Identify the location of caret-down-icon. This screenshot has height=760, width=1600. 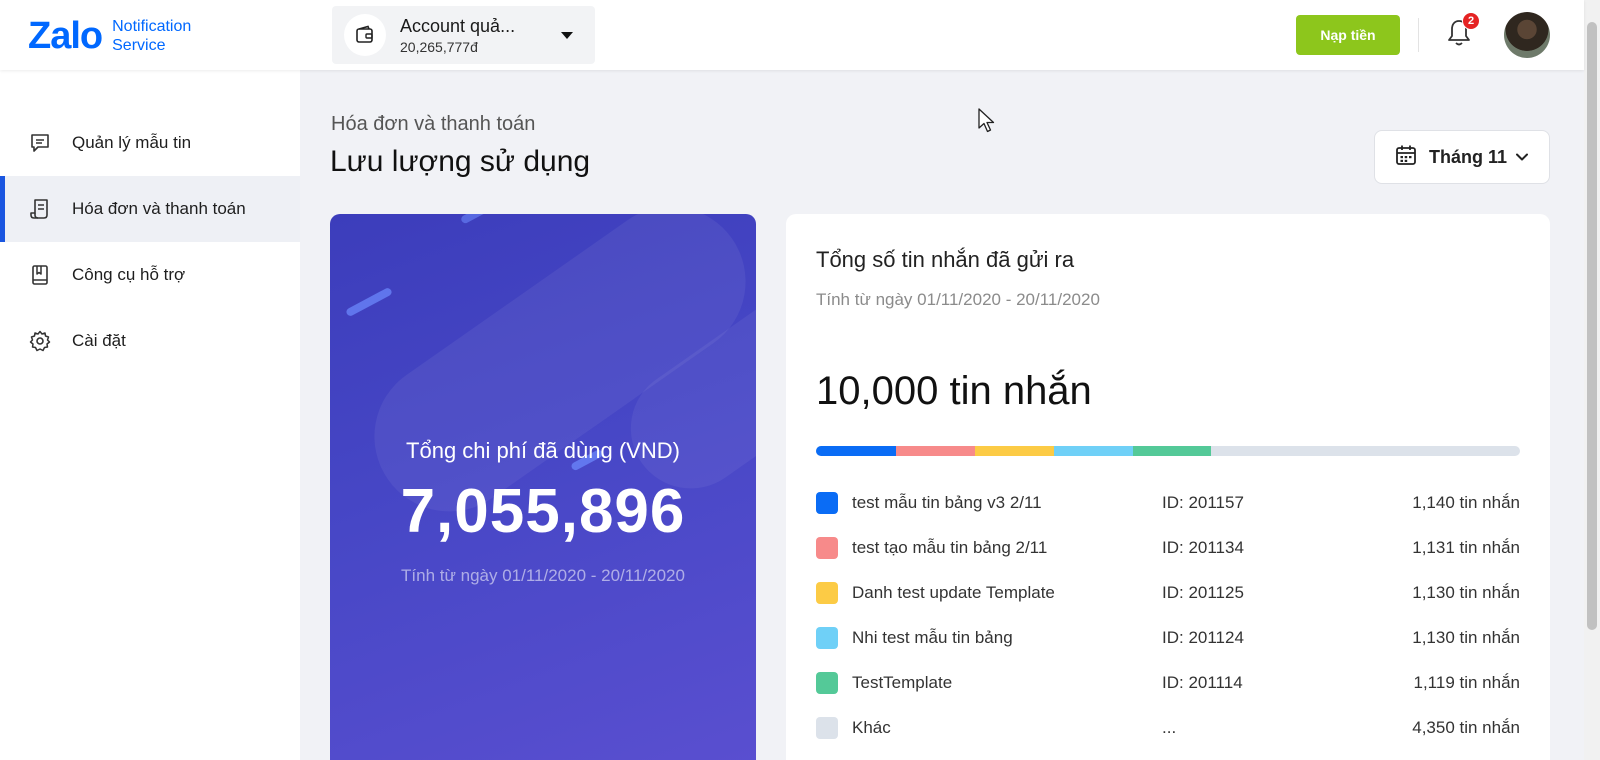
(567, 35).